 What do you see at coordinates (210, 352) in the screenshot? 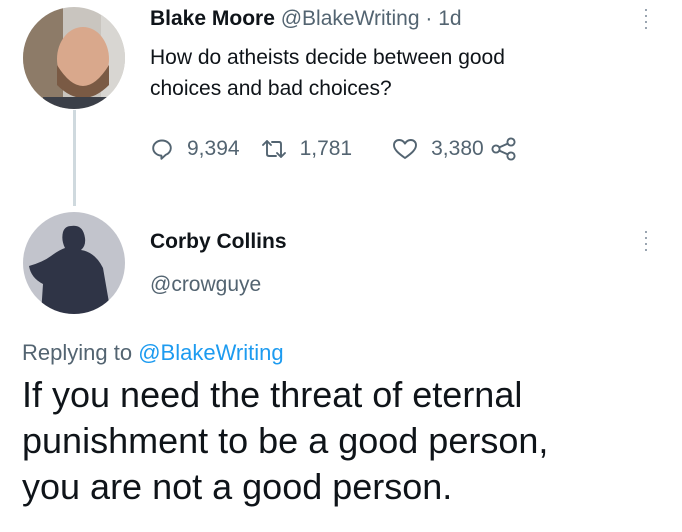
I see `replying-to-mention: @BlakeWriting` at bounding box center [210, 352].